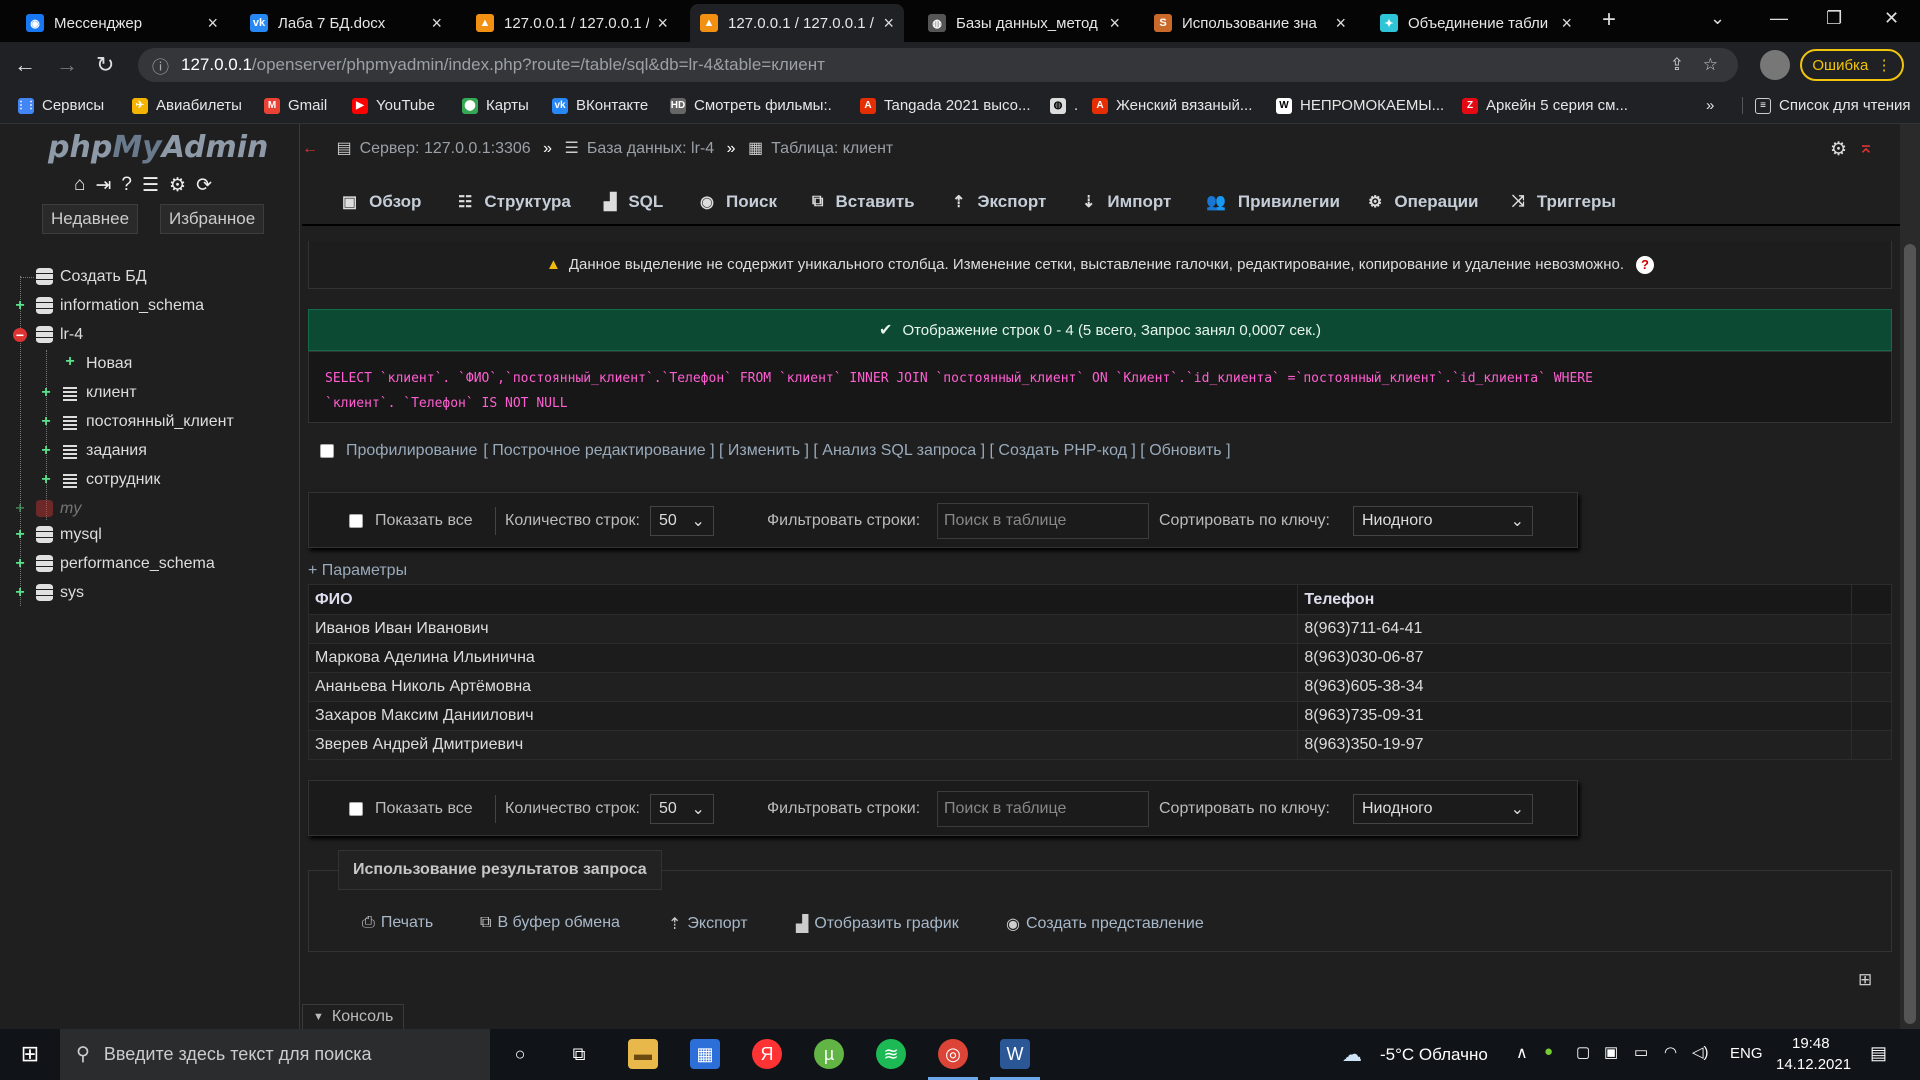  I want to click on tab-search-icon: ⌄, so click(1717, 18).